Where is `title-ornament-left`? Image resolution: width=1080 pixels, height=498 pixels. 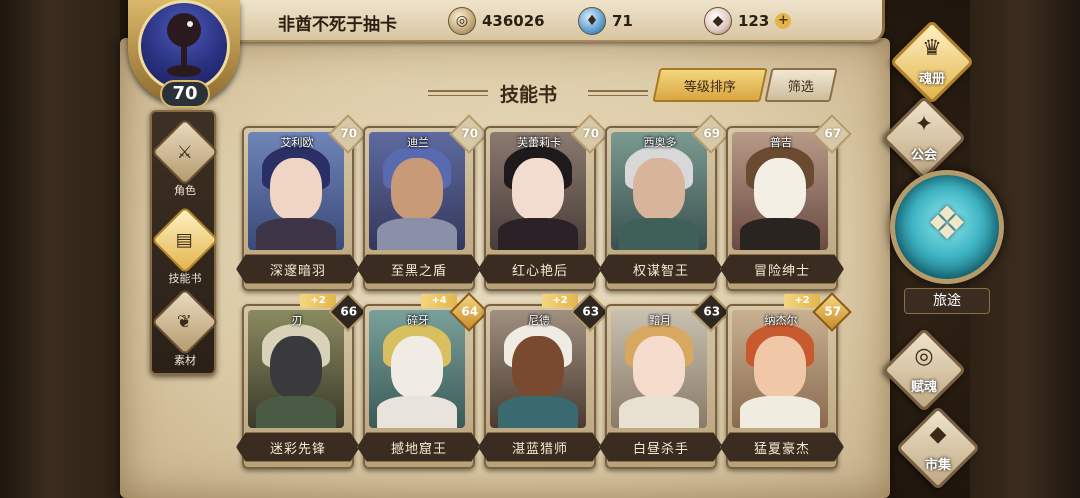 title-ornament-left is located at coordinates (458, 93).